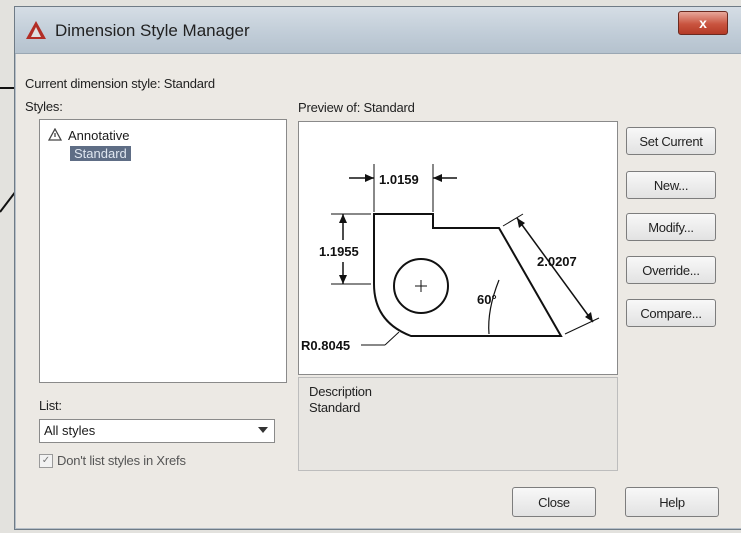 The width and height of the screenshot is (741, 533). What do you see at coordinates (50, 405) in the screenshot?
I see `list-label: List:` at bounding box center [50, 405].